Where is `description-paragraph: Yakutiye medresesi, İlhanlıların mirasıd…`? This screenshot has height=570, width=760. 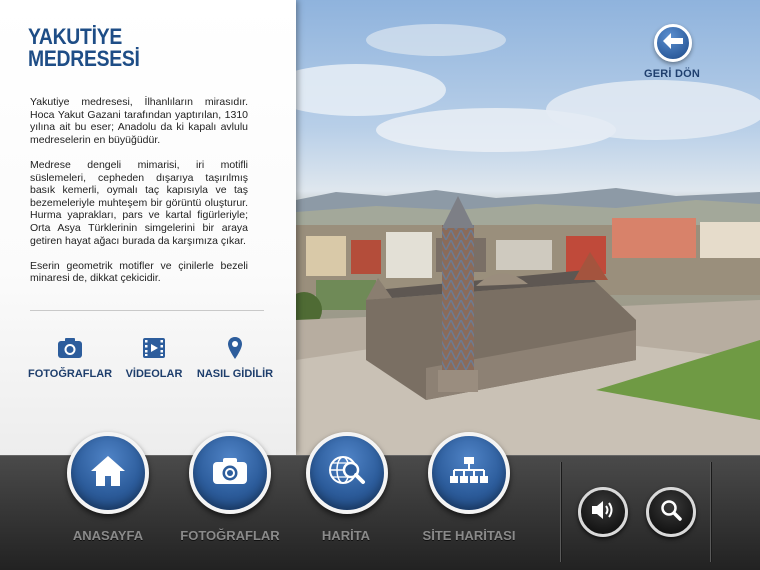 description-paragraph: Yakutiye medresesi, İlhanlıların mirasıd… is located at coordinates (139, 121).